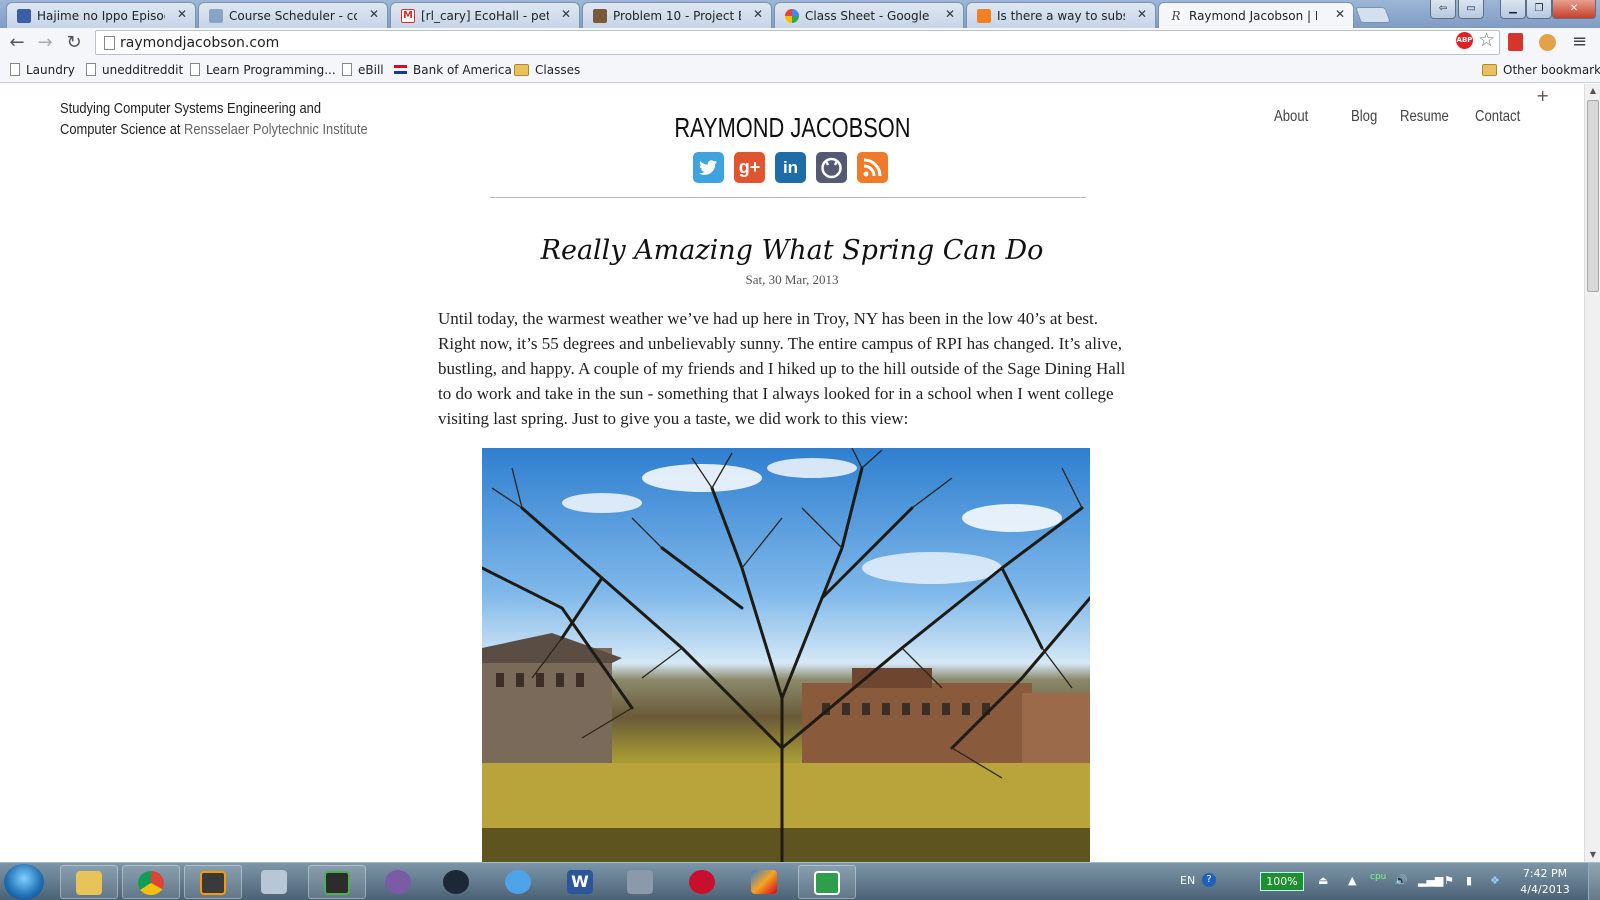 This screenshot has height=900, width=1600. What do you see at coordinates (581, 882) in the screenshot?
I see `taskbar-word: W` at bounding box center [581, 882].